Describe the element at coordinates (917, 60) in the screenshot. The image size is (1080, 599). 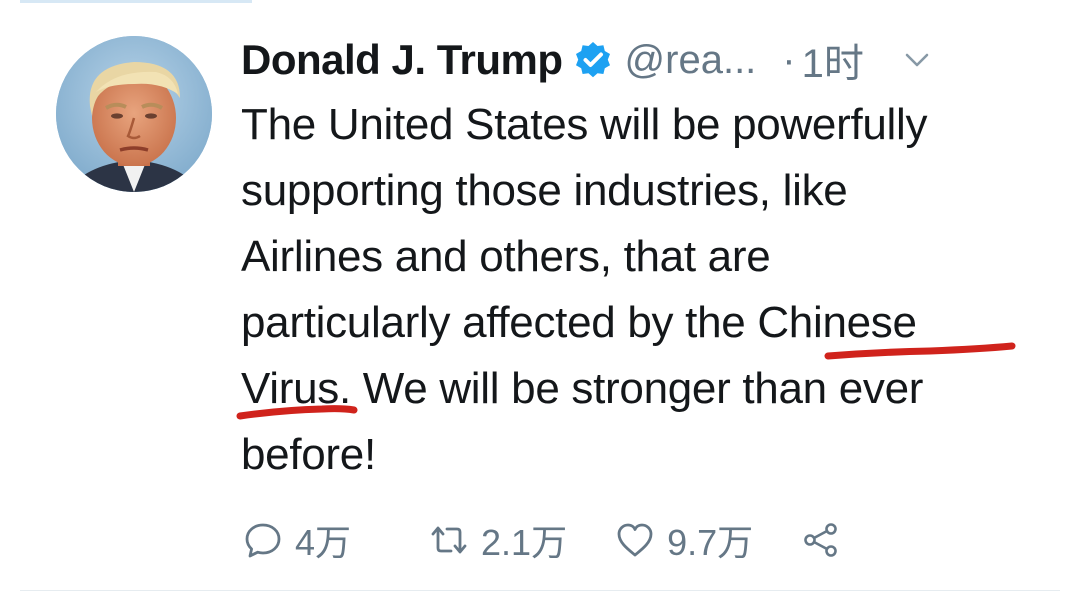
I see `chevron-down-icon` at that location.